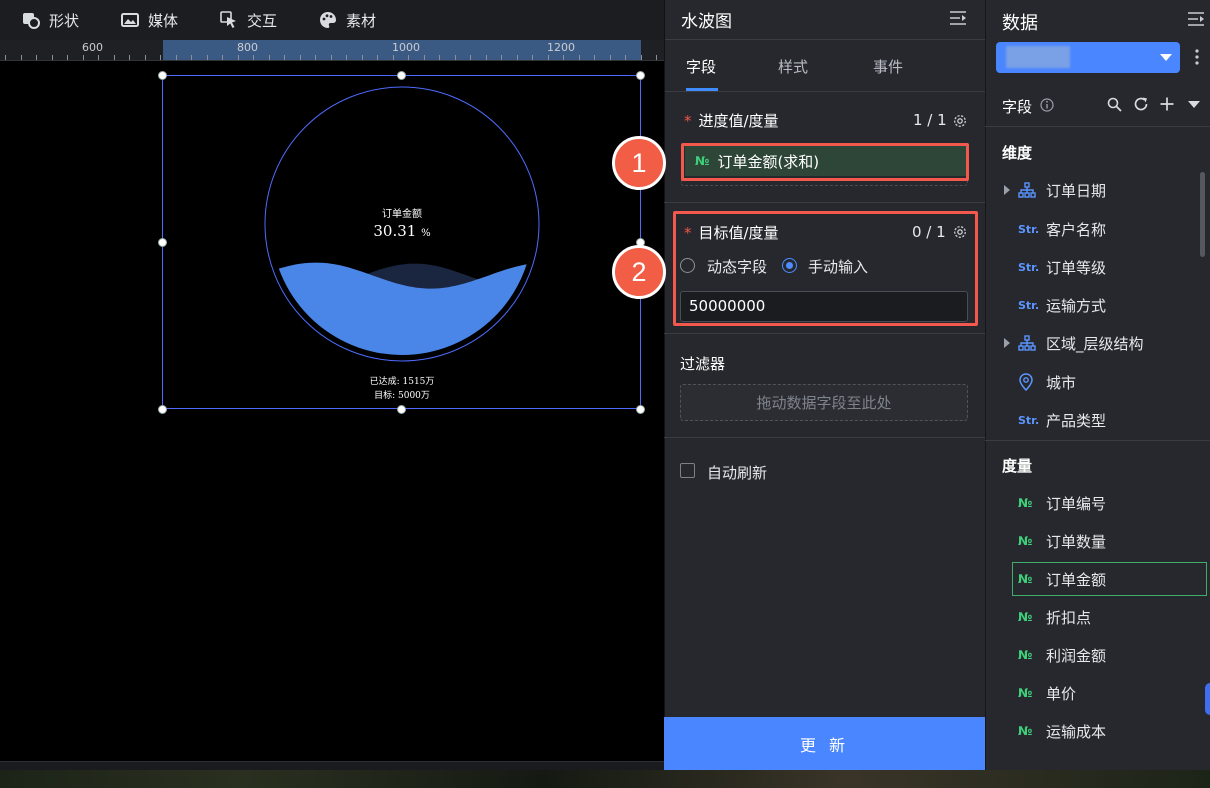 The height and width of the screenshot is (788, 1210). What do you see at coordinates (248, 20) in the screenshot?
I see `toolbar-interaction: 交互` at bounding box center [248, 20].